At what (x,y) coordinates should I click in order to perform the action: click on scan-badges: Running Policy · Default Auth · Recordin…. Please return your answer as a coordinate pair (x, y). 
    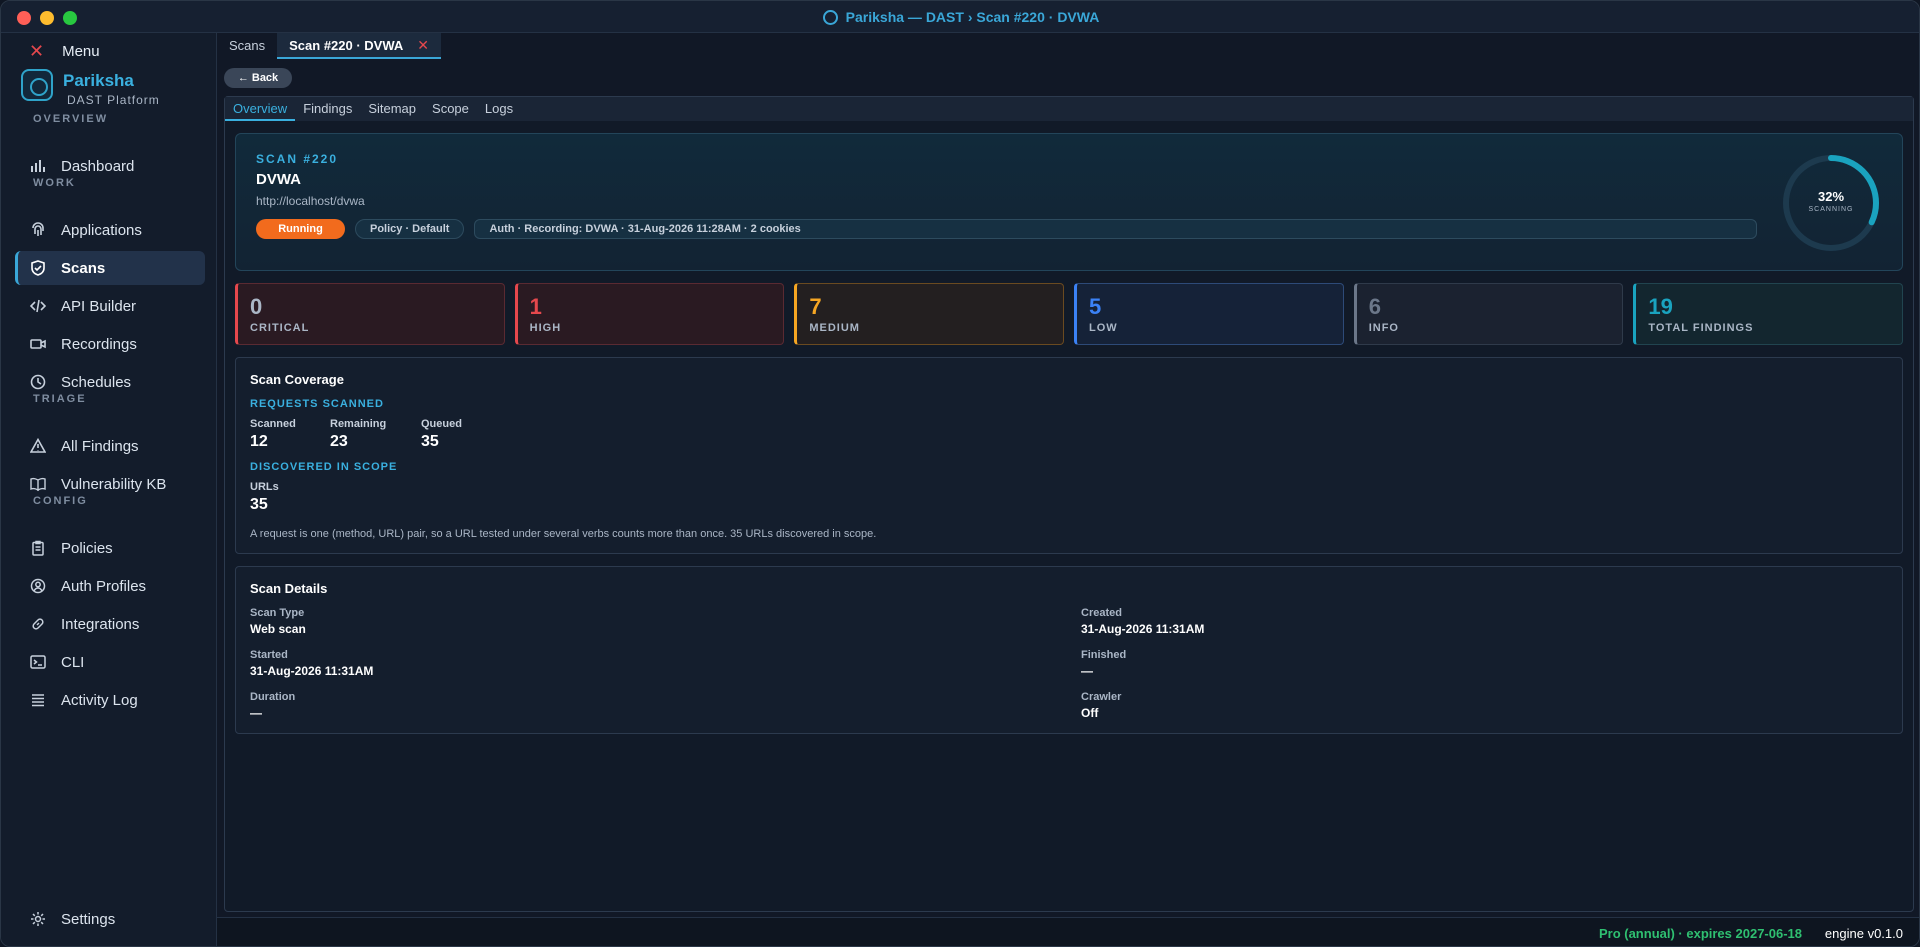
    Looking at the image, I should click on (1007, 229).